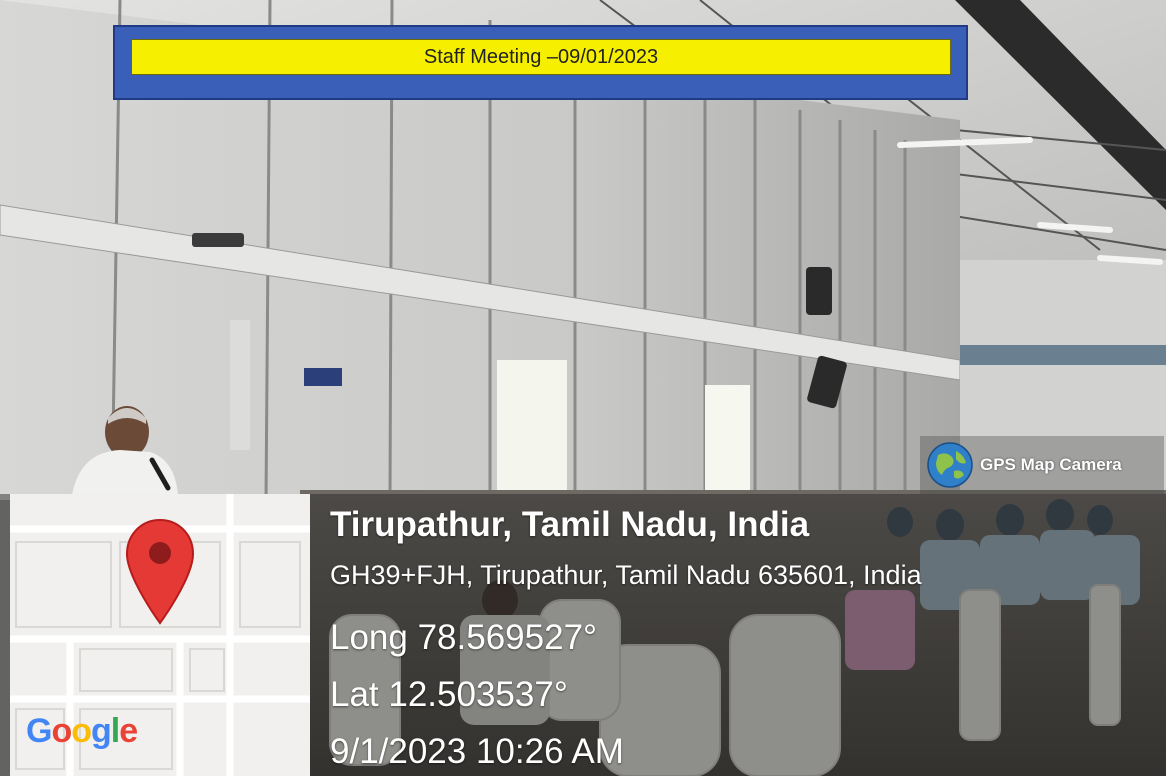 The width and height of the screenshot is (1166, 776). What do you see at coordinates (1051, 464) in the screenshot?
I see `gps-map-camera-label: GPS Map Camera` at bounding box center [1051, 464].